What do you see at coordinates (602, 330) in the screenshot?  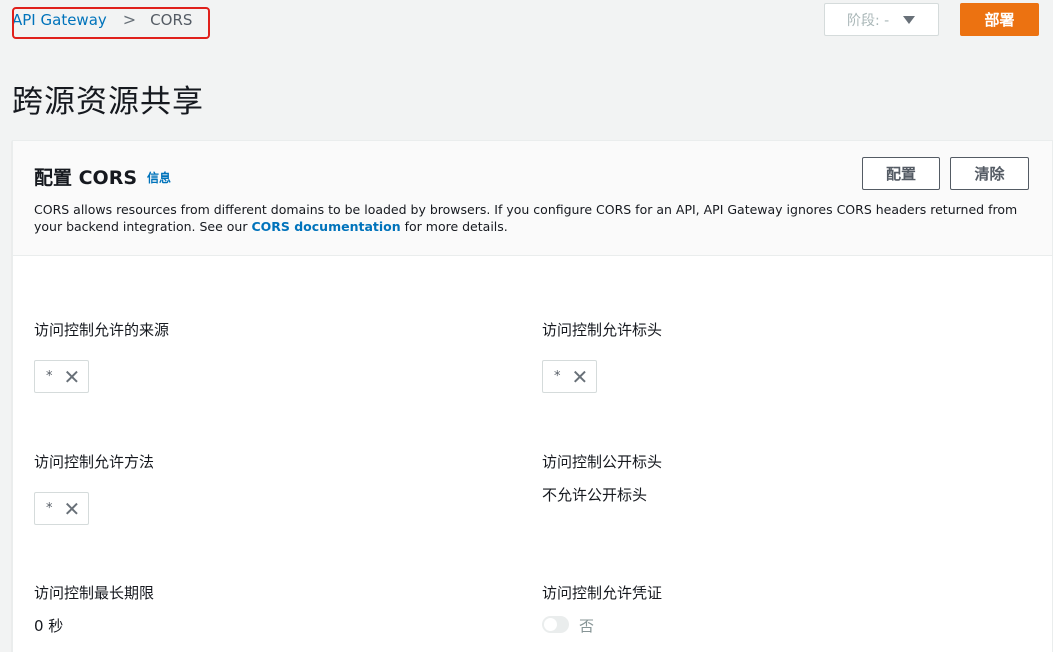 I see `allow-headers-label: 访问控制允许标头` at bounding box center [602, 330].